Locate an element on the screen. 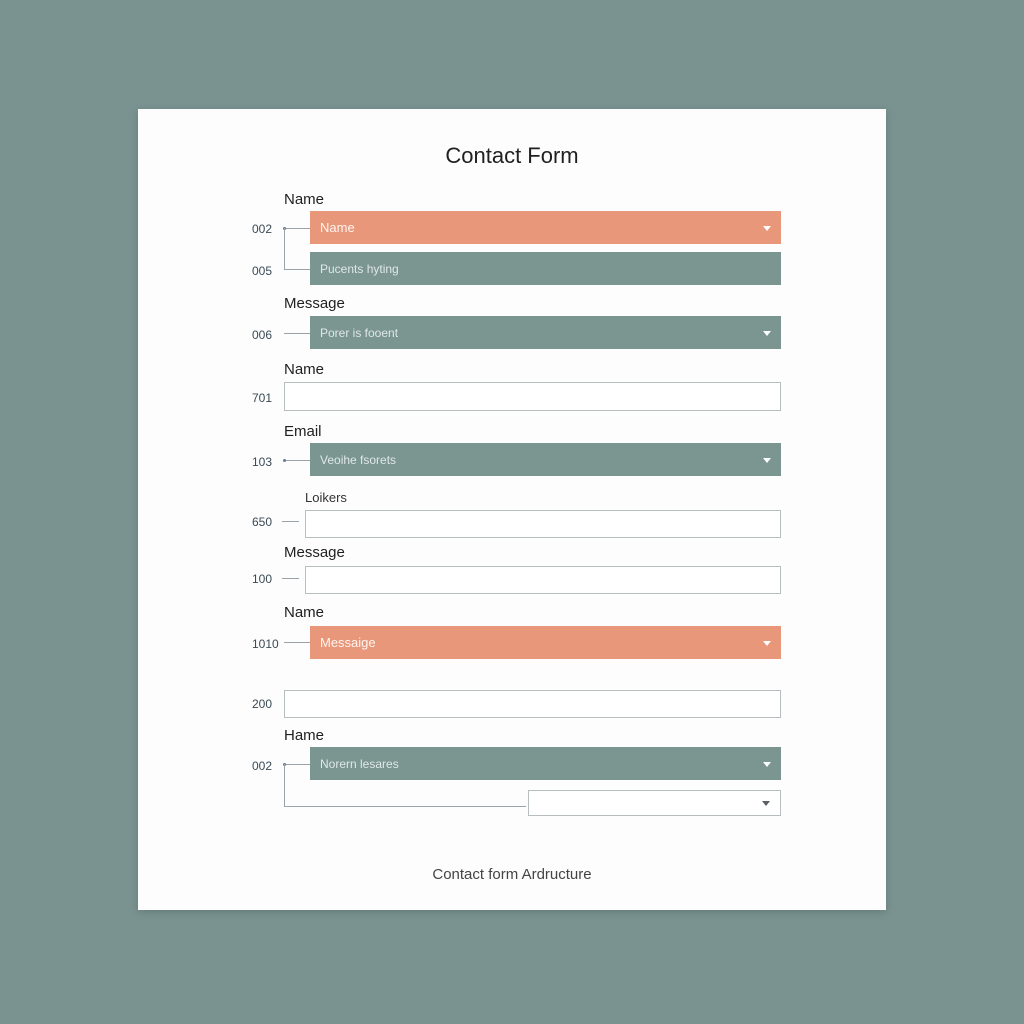 This screenshot has width=1024, height=1024. small-select is located at coordinates (654, 803).